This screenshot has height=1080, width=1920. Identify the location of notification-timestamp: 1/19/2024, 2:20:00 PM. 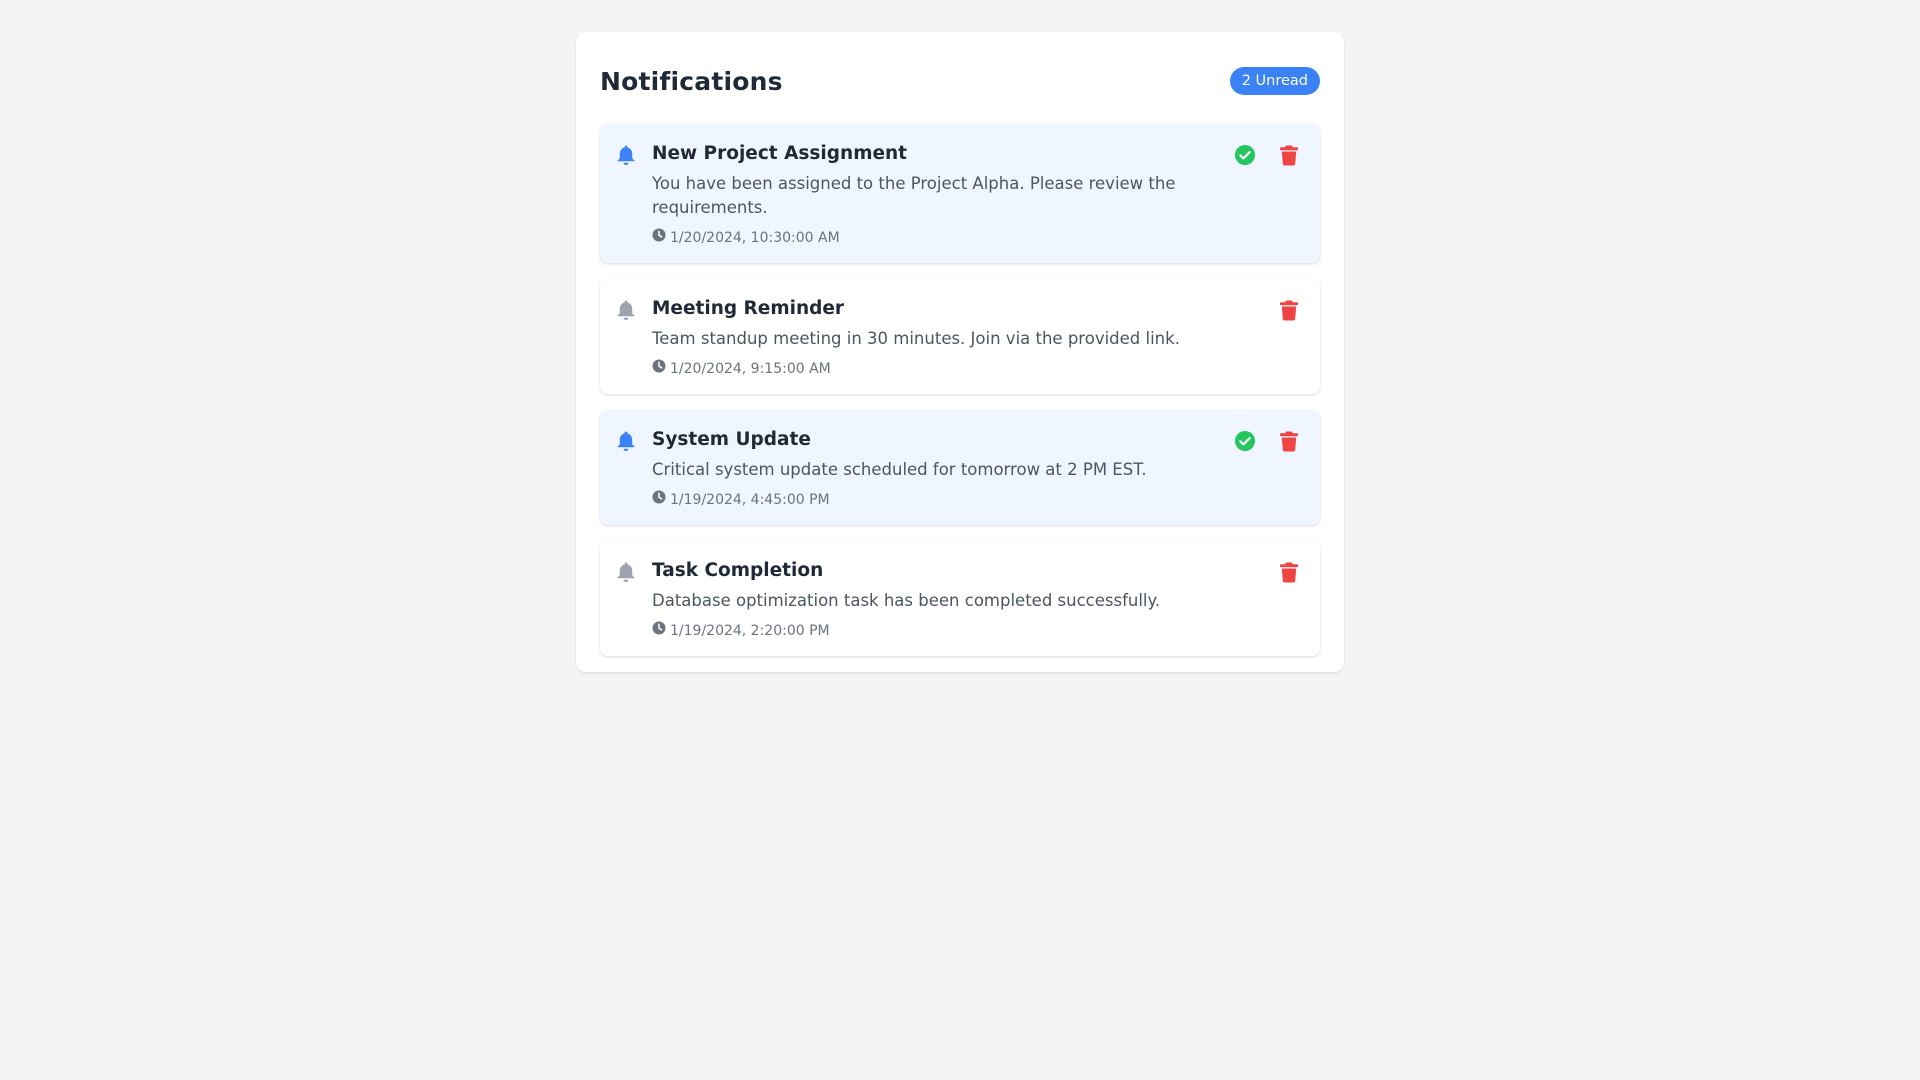
(750, 630).